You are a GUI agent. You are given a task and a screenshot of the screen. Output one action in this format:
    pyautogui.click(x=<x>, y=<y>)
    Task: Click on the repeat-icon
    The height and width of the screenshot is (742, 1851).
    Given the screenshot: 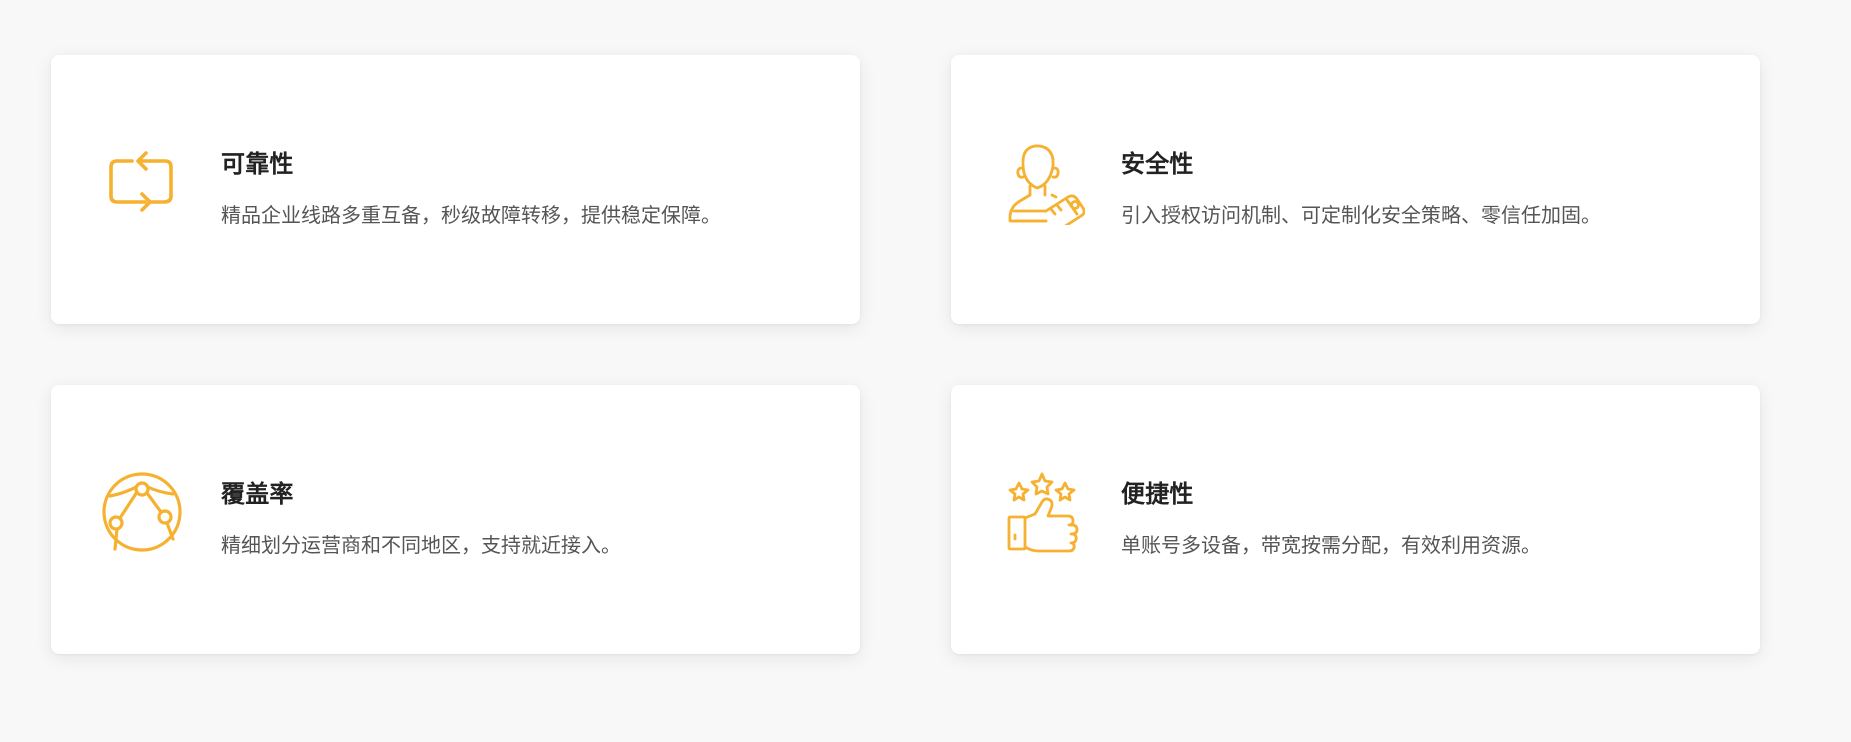 What is the action you would take?
    pyautogui.click(x=142, y=182)
    